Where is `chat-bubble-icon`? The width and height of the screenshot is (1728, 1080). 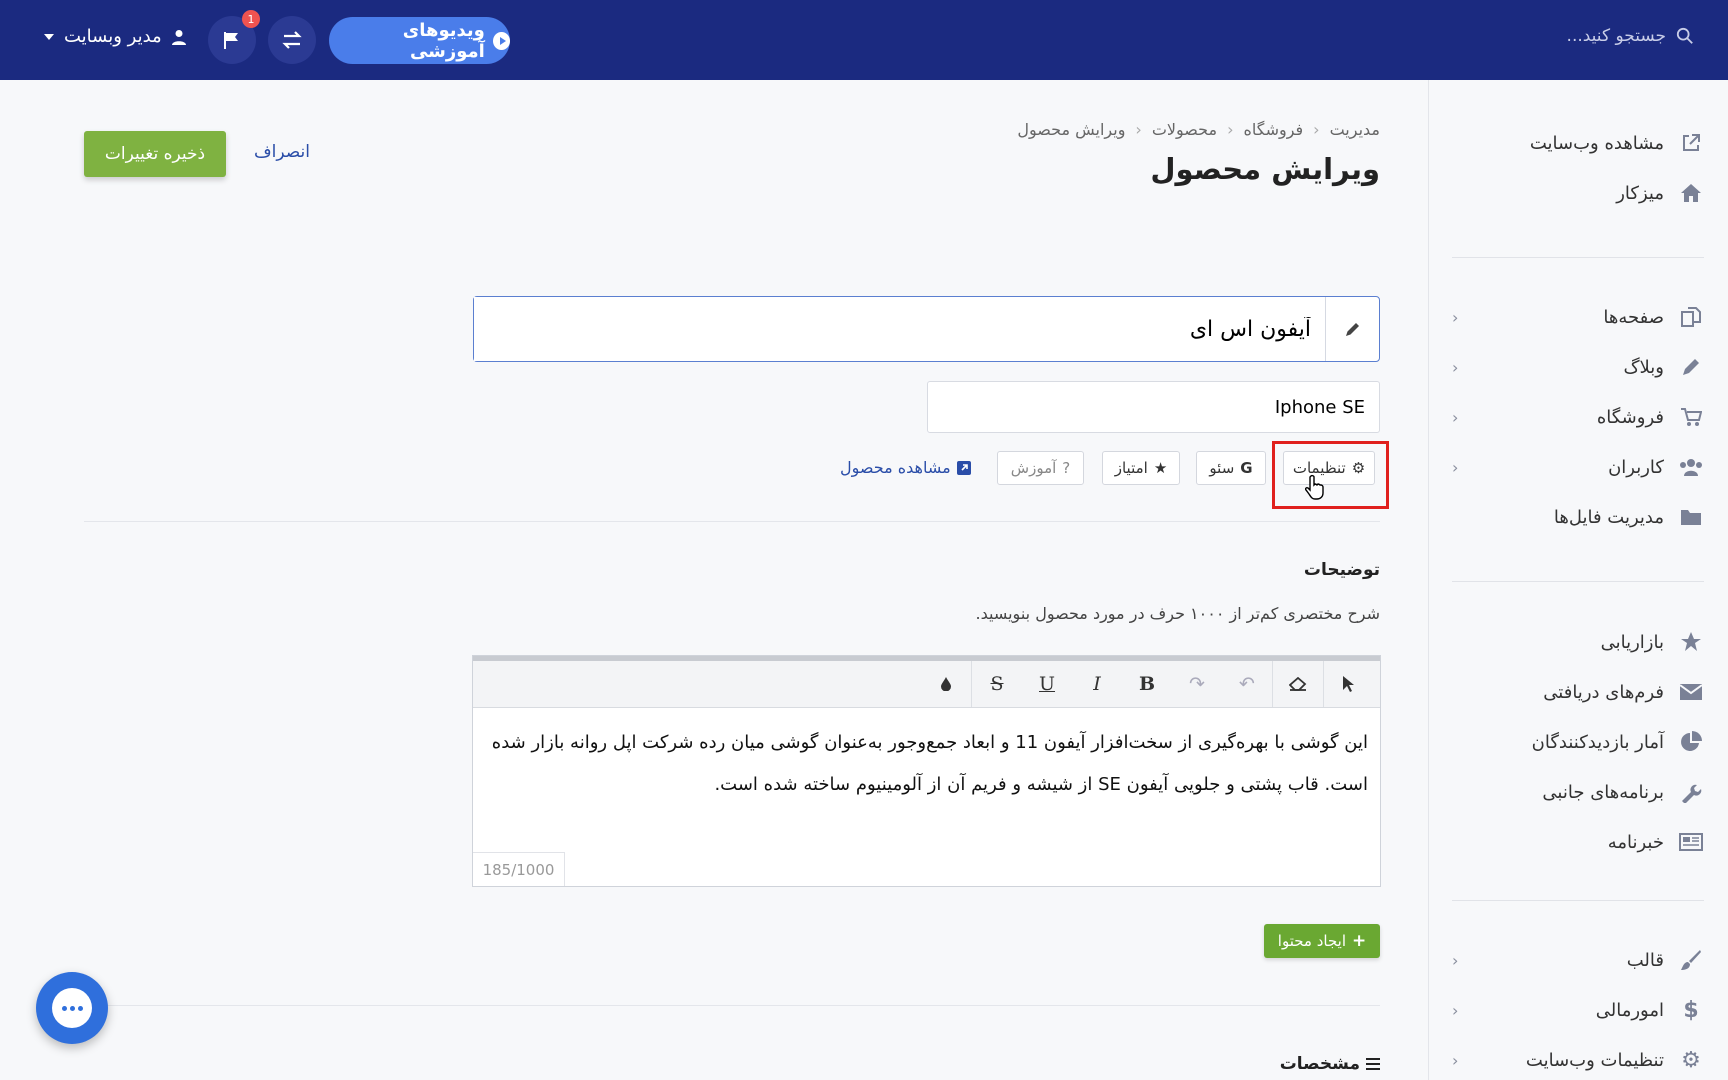 chat-bubble-icon is located at coordinates (72, 1008).